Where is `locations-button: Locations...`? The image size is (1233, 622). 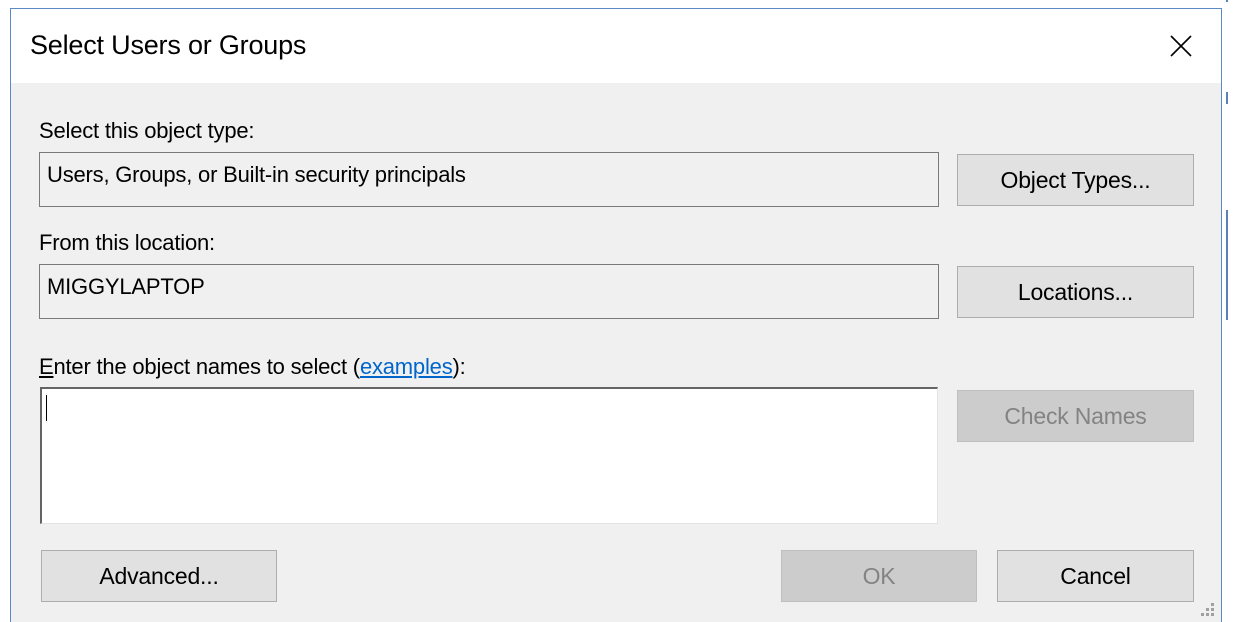 locations-button: Locations... is located at coordinates (1075, 292).